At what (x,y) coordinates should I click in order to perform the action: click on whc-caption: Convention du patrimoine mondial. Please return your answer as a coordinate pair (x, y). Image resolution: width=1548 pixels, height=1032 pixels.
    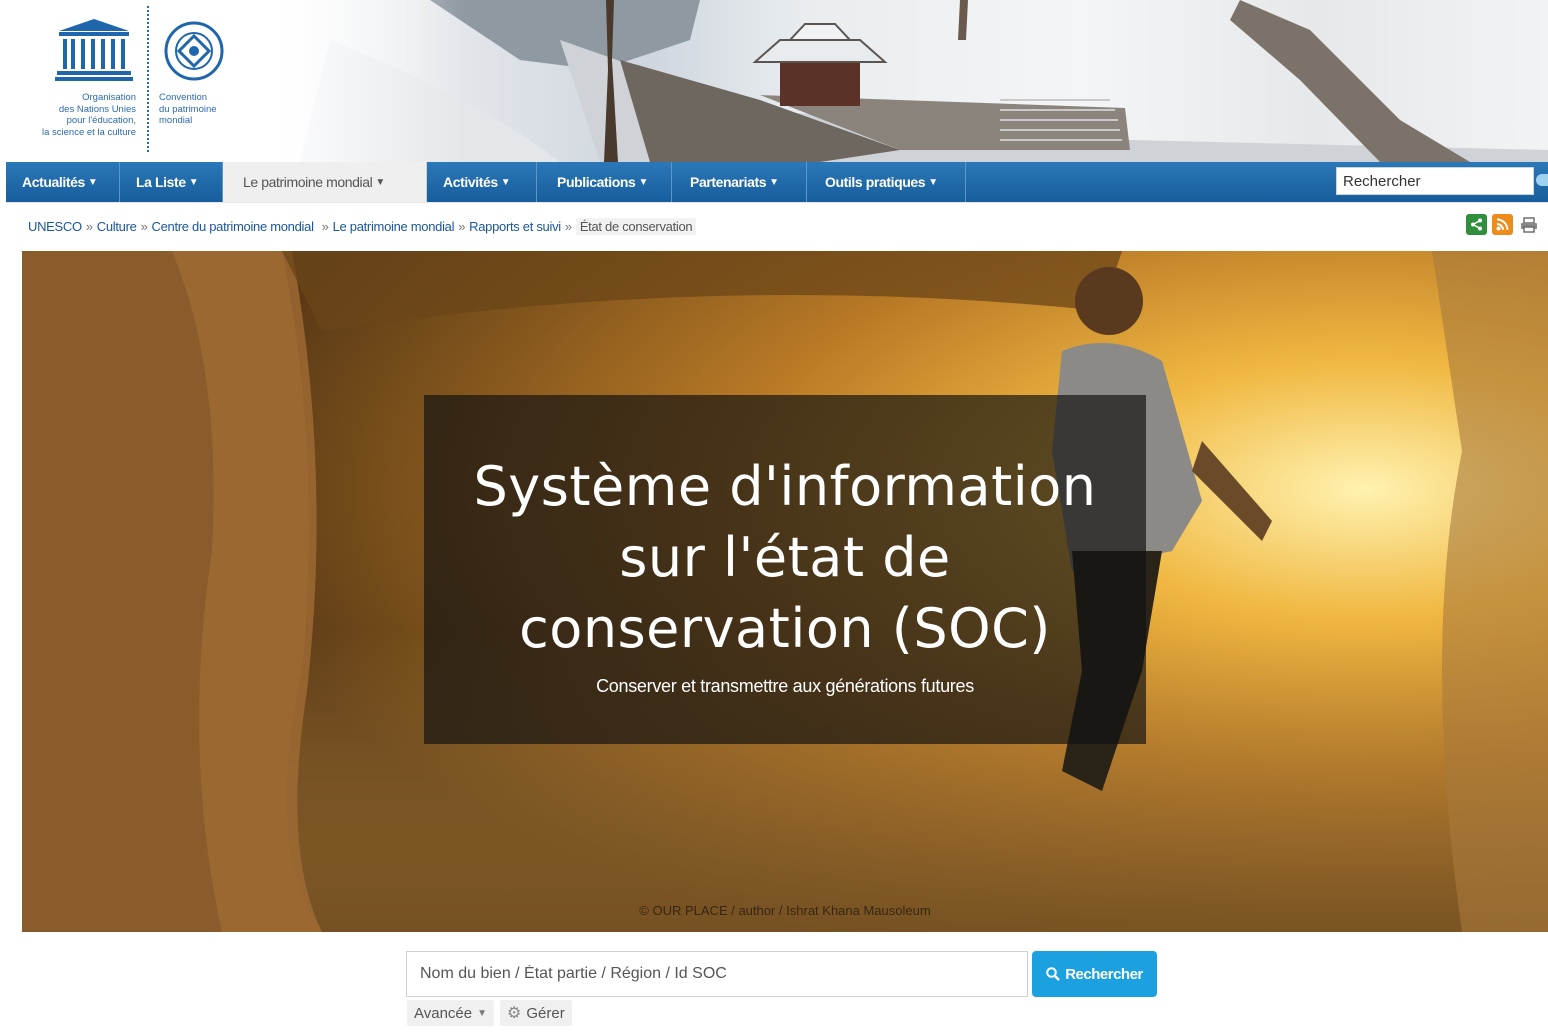
    Looking at the image, I should click on (188, 109).